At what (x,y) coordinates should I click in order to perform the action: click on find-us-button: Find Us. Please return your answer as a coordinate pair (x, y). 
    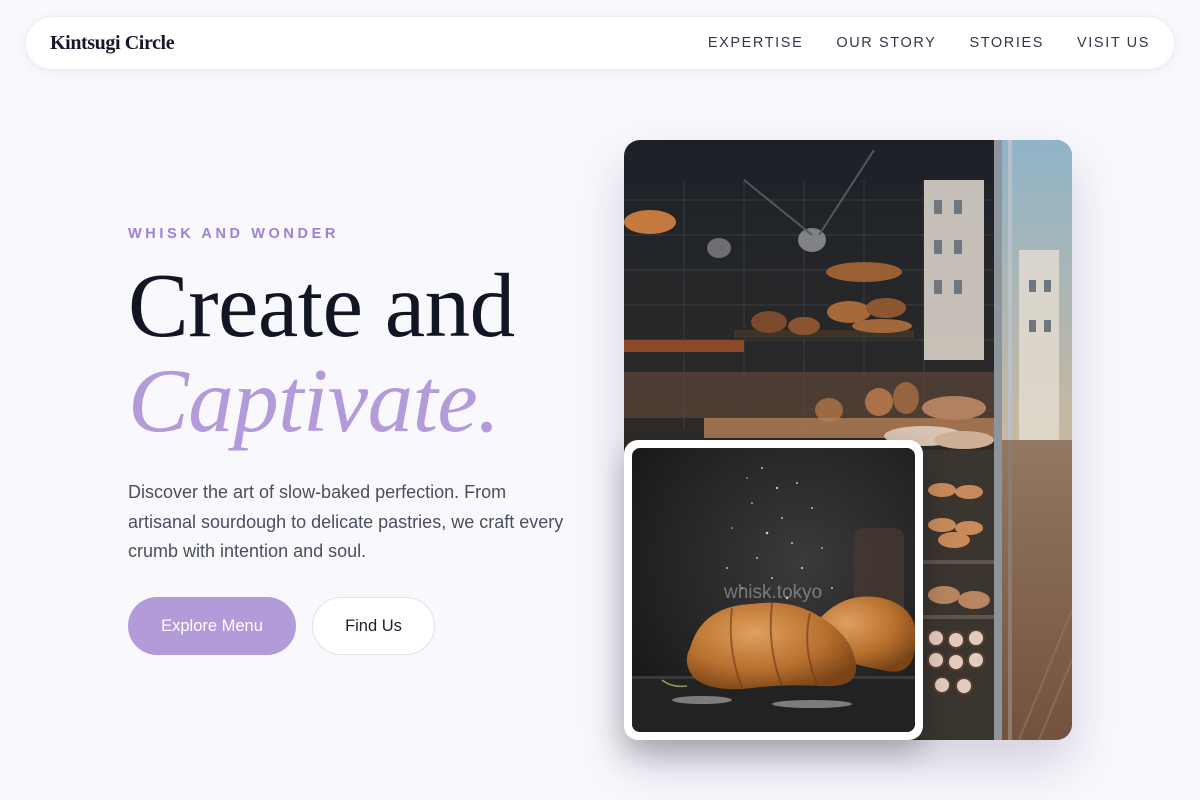
    Looking at the image, I should click on (373, 626).